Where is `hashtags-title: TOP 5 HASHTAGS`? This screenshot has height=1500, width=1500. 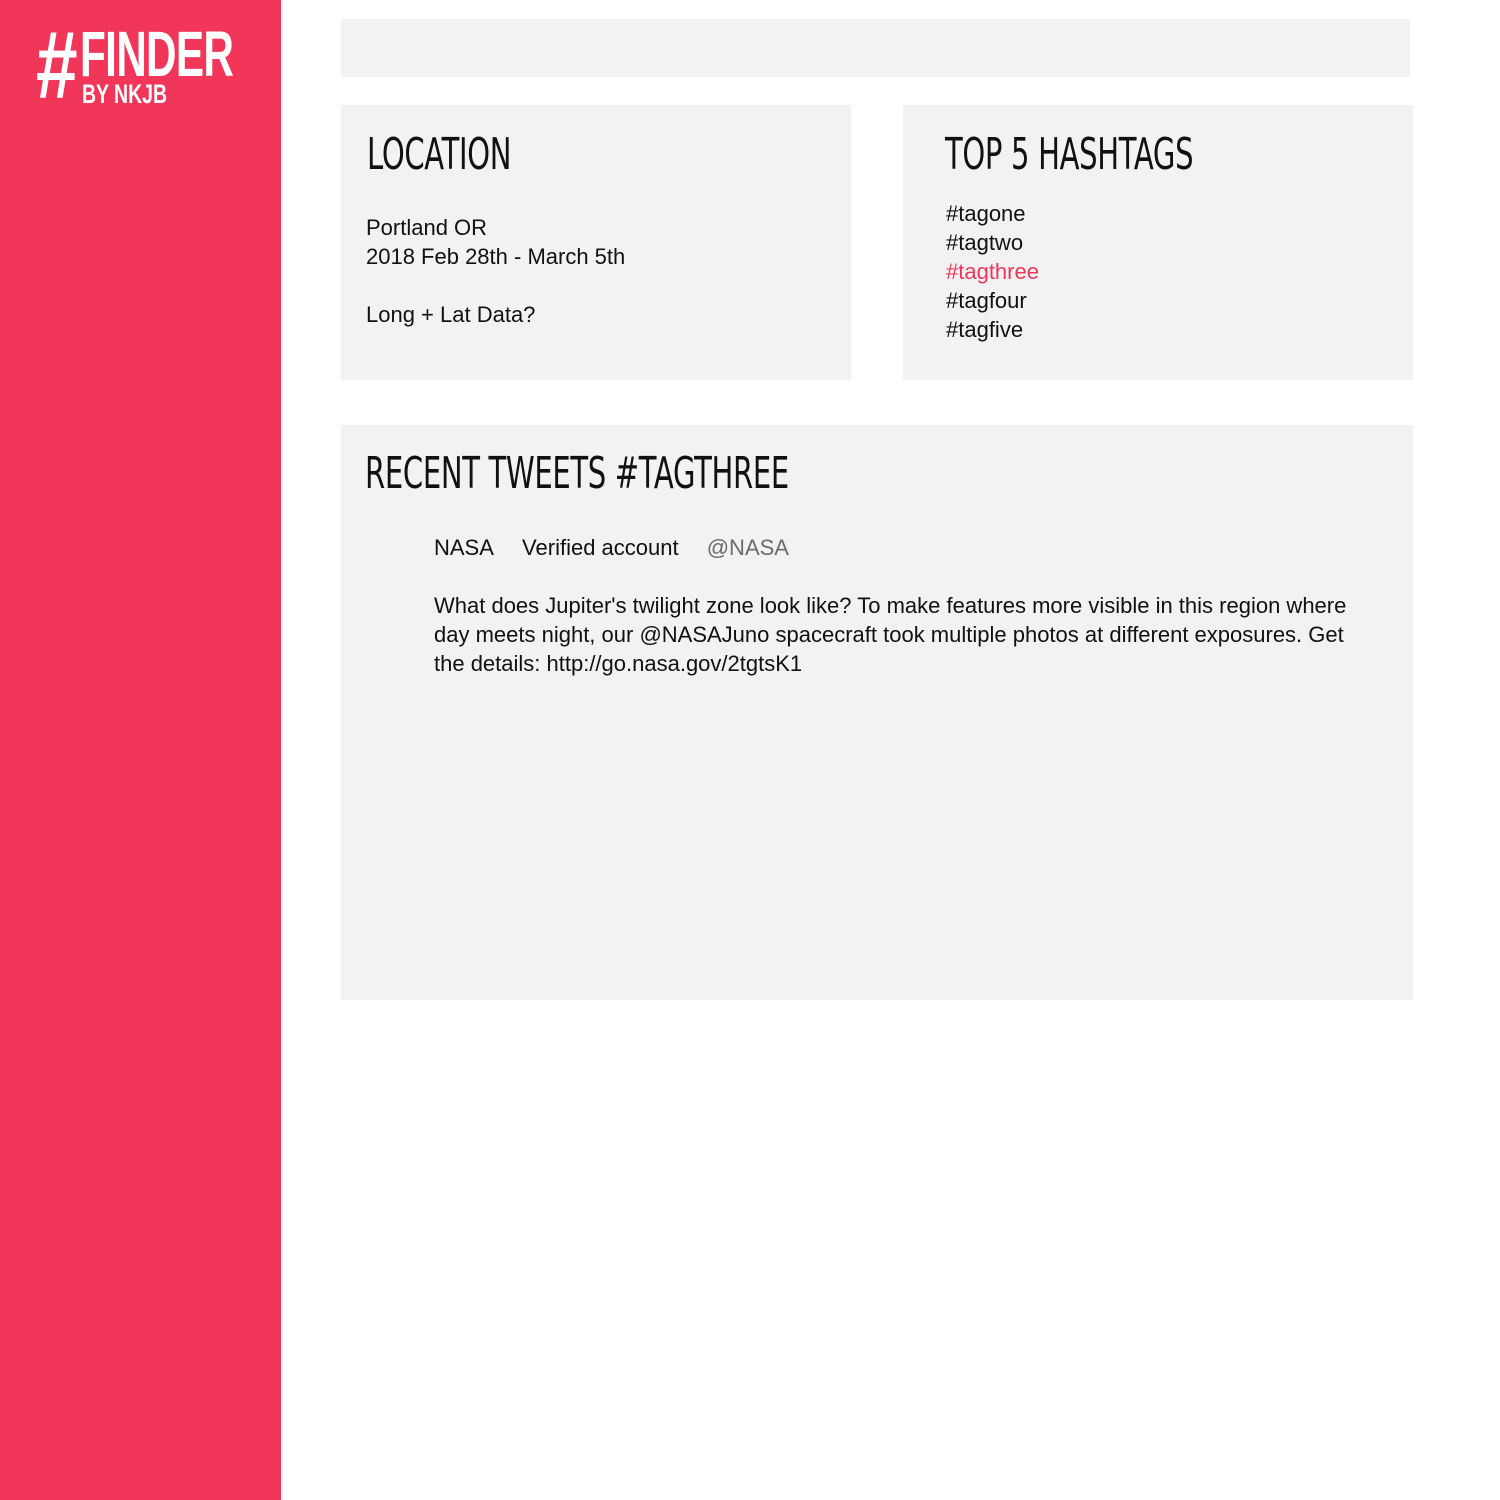
hashtags-title: TOP 5 HASHTAGS is located at coordinates (1069, 154).